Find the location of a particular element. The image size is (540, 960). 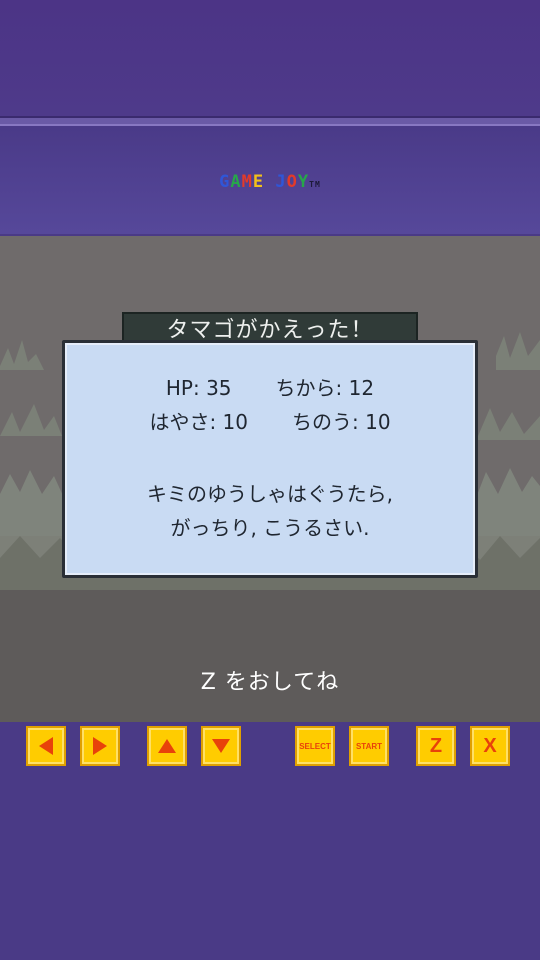

logo-text: GAME JOY is located at coordinates (264, 182).